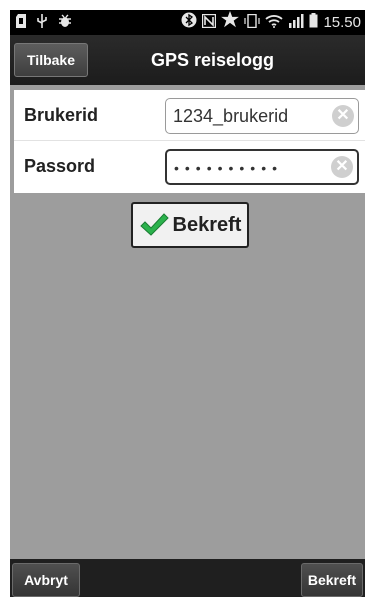 This screenshot has height=597, width=365. I want to click on confirm-button-label: Bekreft, so click(207, 224).